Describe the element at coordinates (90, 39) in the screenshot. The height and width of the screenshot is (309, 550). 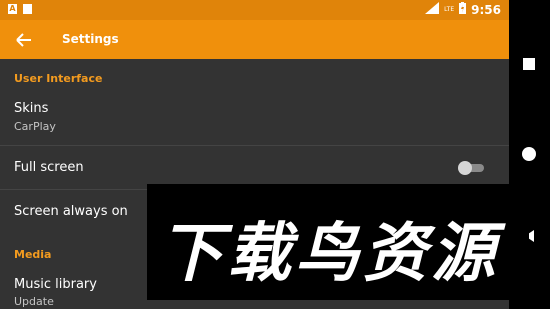
I see `page-title: Settings` at that location.